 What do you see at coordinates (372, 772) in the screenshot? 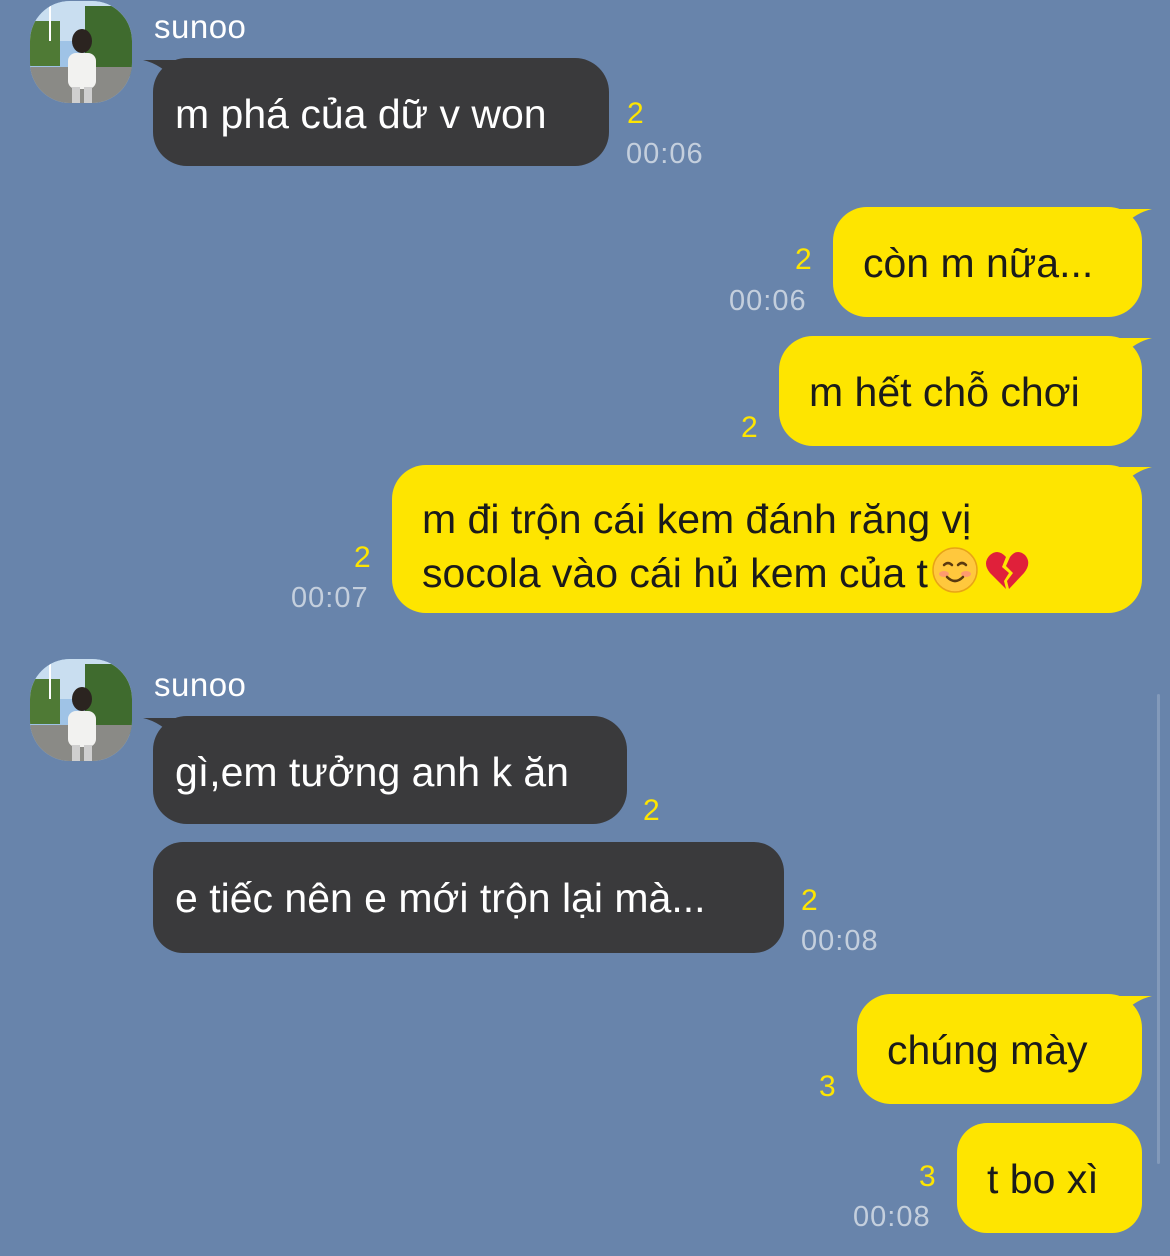
I see `message-text: gì,em tưởng anh k ăn` at bounding box center [372, 772].